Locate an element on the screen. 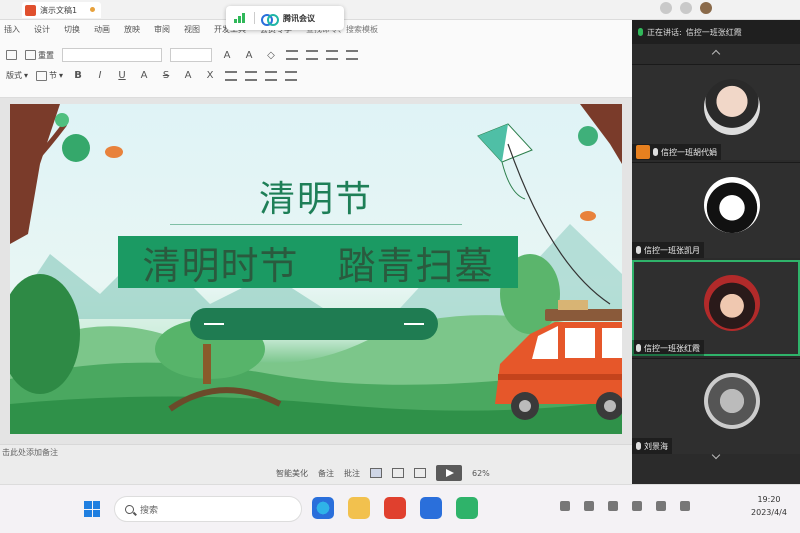 Image resolution: width=800 pixels, height=533 pixels. tencent-meeting-logo-icon is located at coordinates (270, 19).